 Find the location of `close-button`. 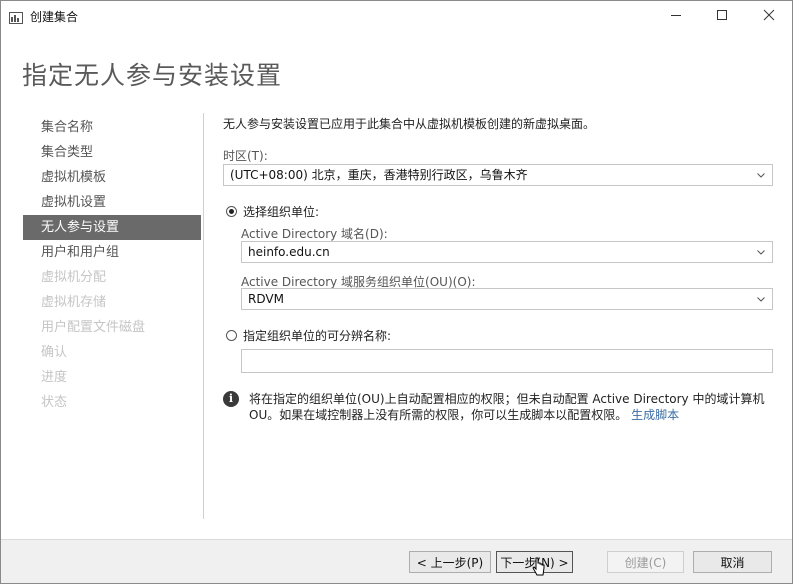

close-button is located at coordinates (769, 16).